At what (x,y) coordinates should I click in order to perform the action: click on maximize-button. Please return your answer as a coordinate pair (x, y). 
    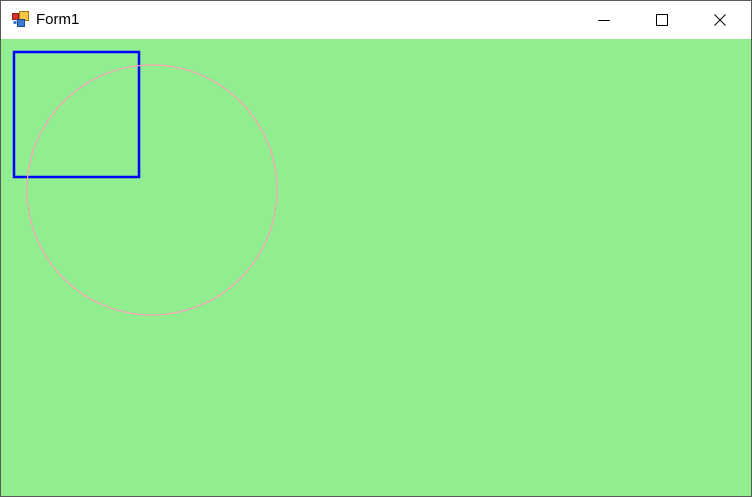
    Looking at the image, I should click on (662, 20).